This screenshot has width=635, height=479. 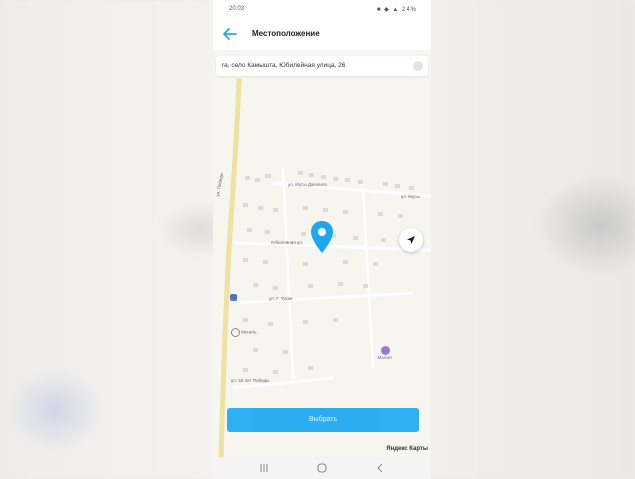 I want to click on status-time: 20:03, so click(x=237, y=9).